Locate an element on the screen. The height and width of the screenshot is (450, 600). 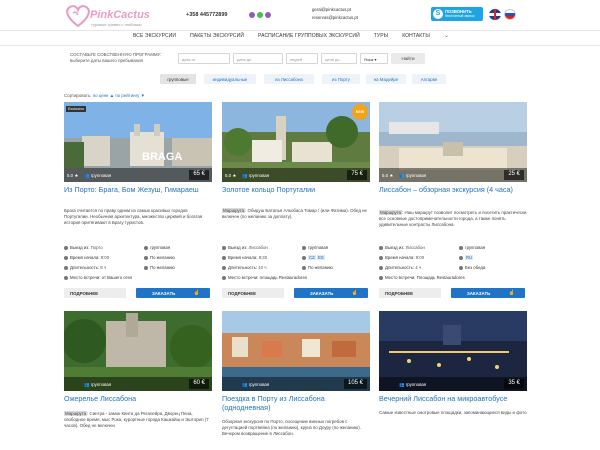
flag-uk-icon is located at coordinates (495, 14).